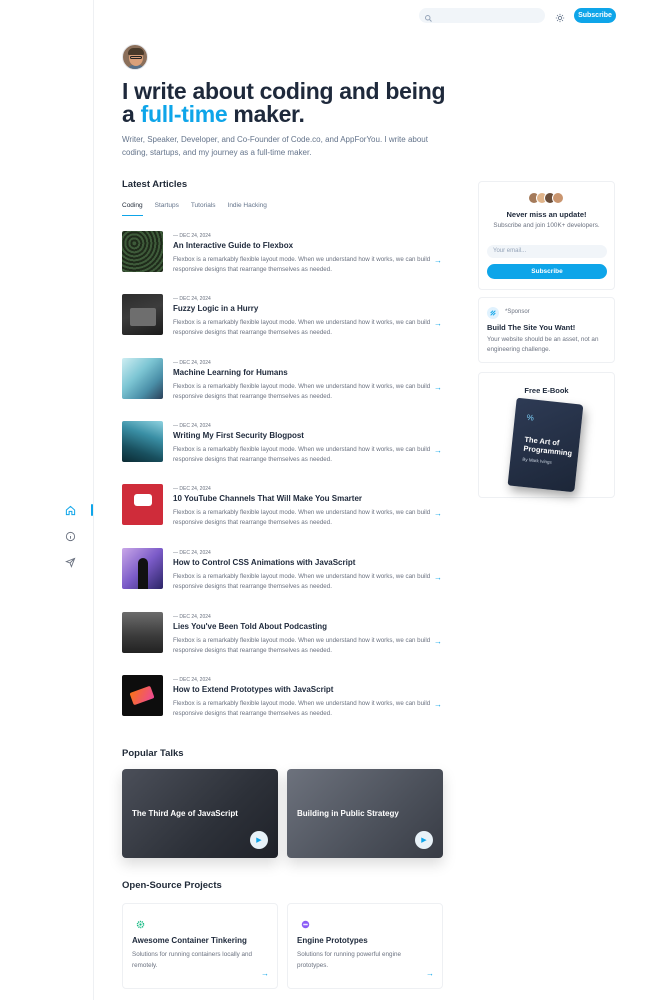 This screenshot has width=664, height=1000. Describe the element at coordinates (230, 372) in the screenshot. I see `article-title: Machine Learning for Humans` at that location.